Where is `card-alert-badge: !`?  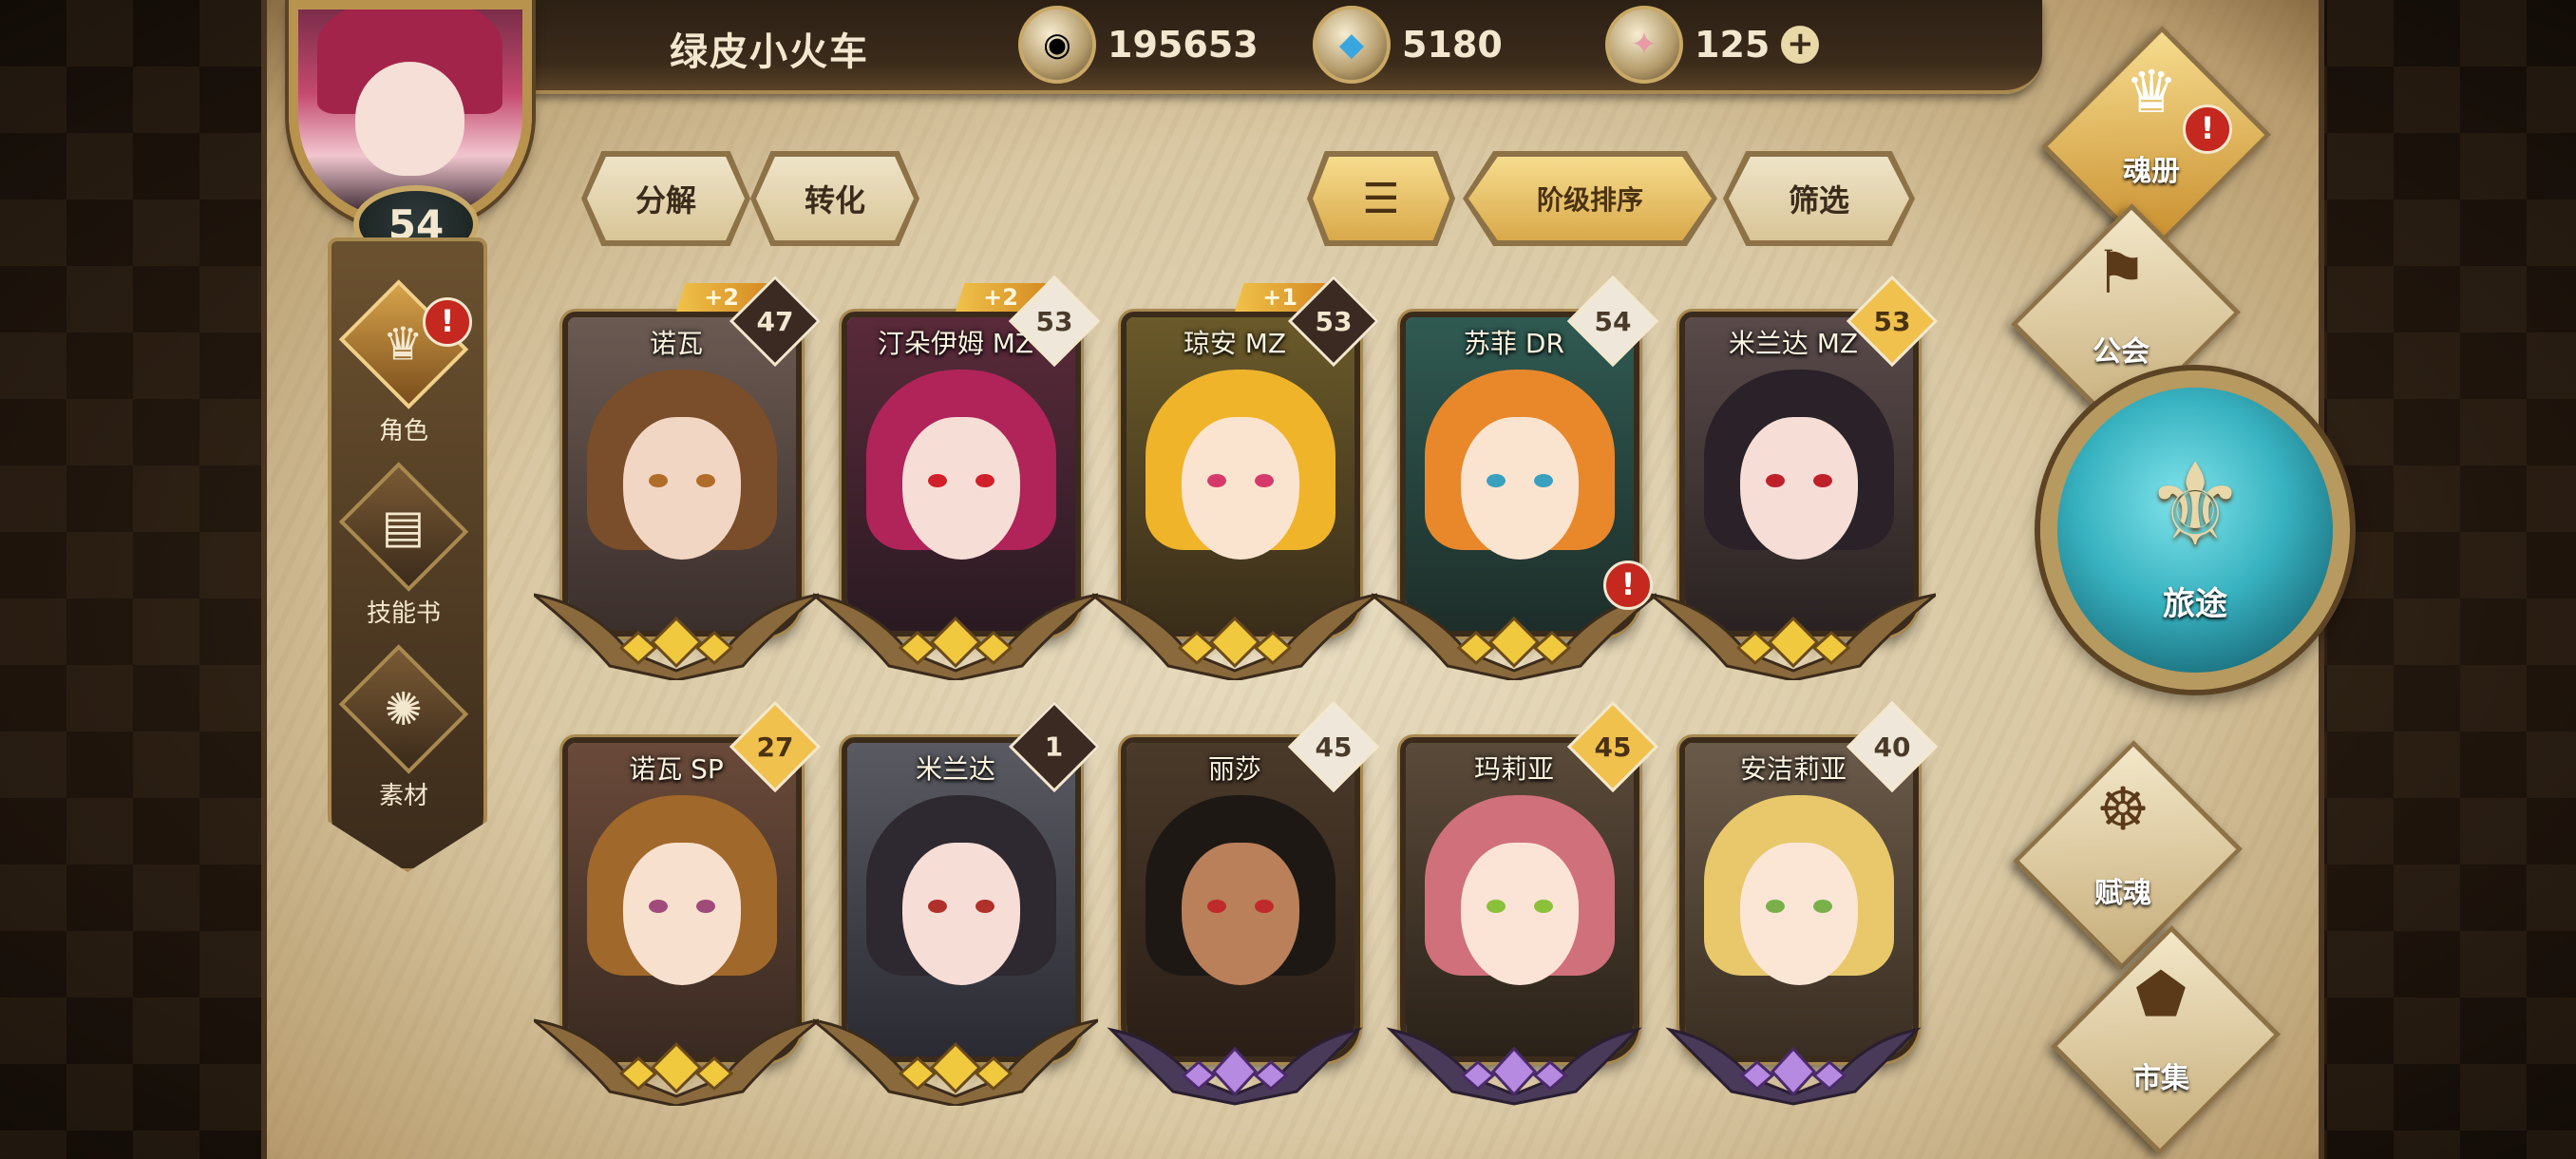 card-alert-badge: ! is located at coordinates (1628, 585).